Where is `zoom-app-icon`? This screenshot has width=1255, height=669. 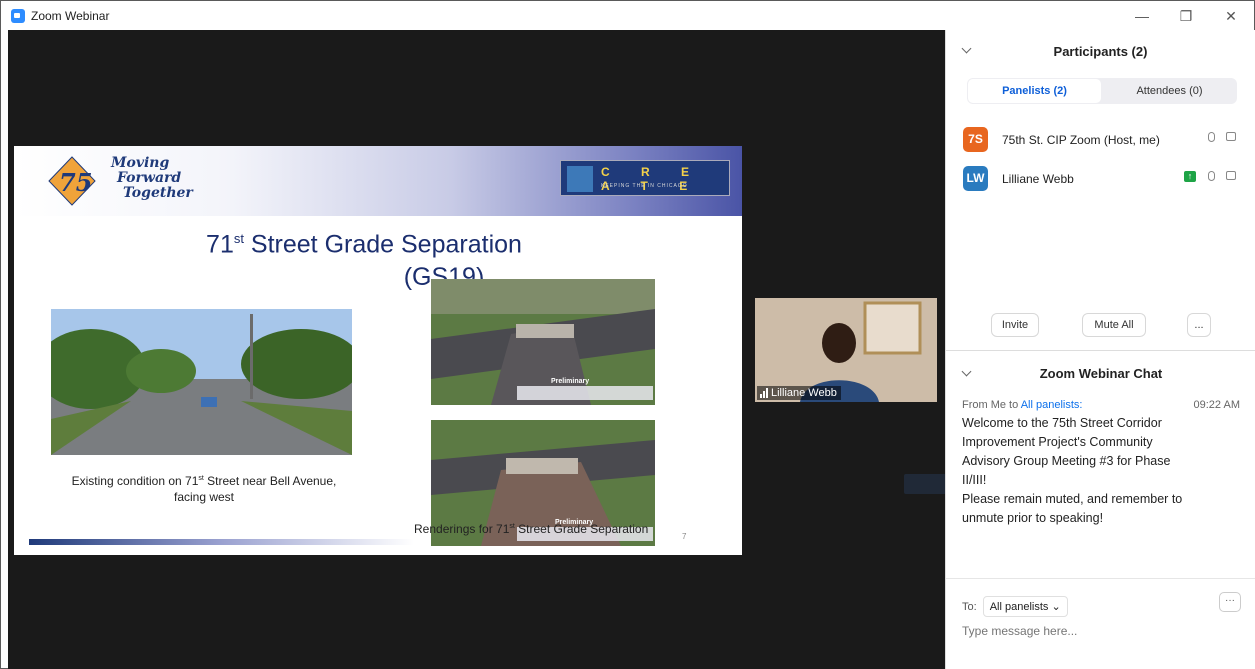
zoom-app-icon is located at coordinates (18, 15).